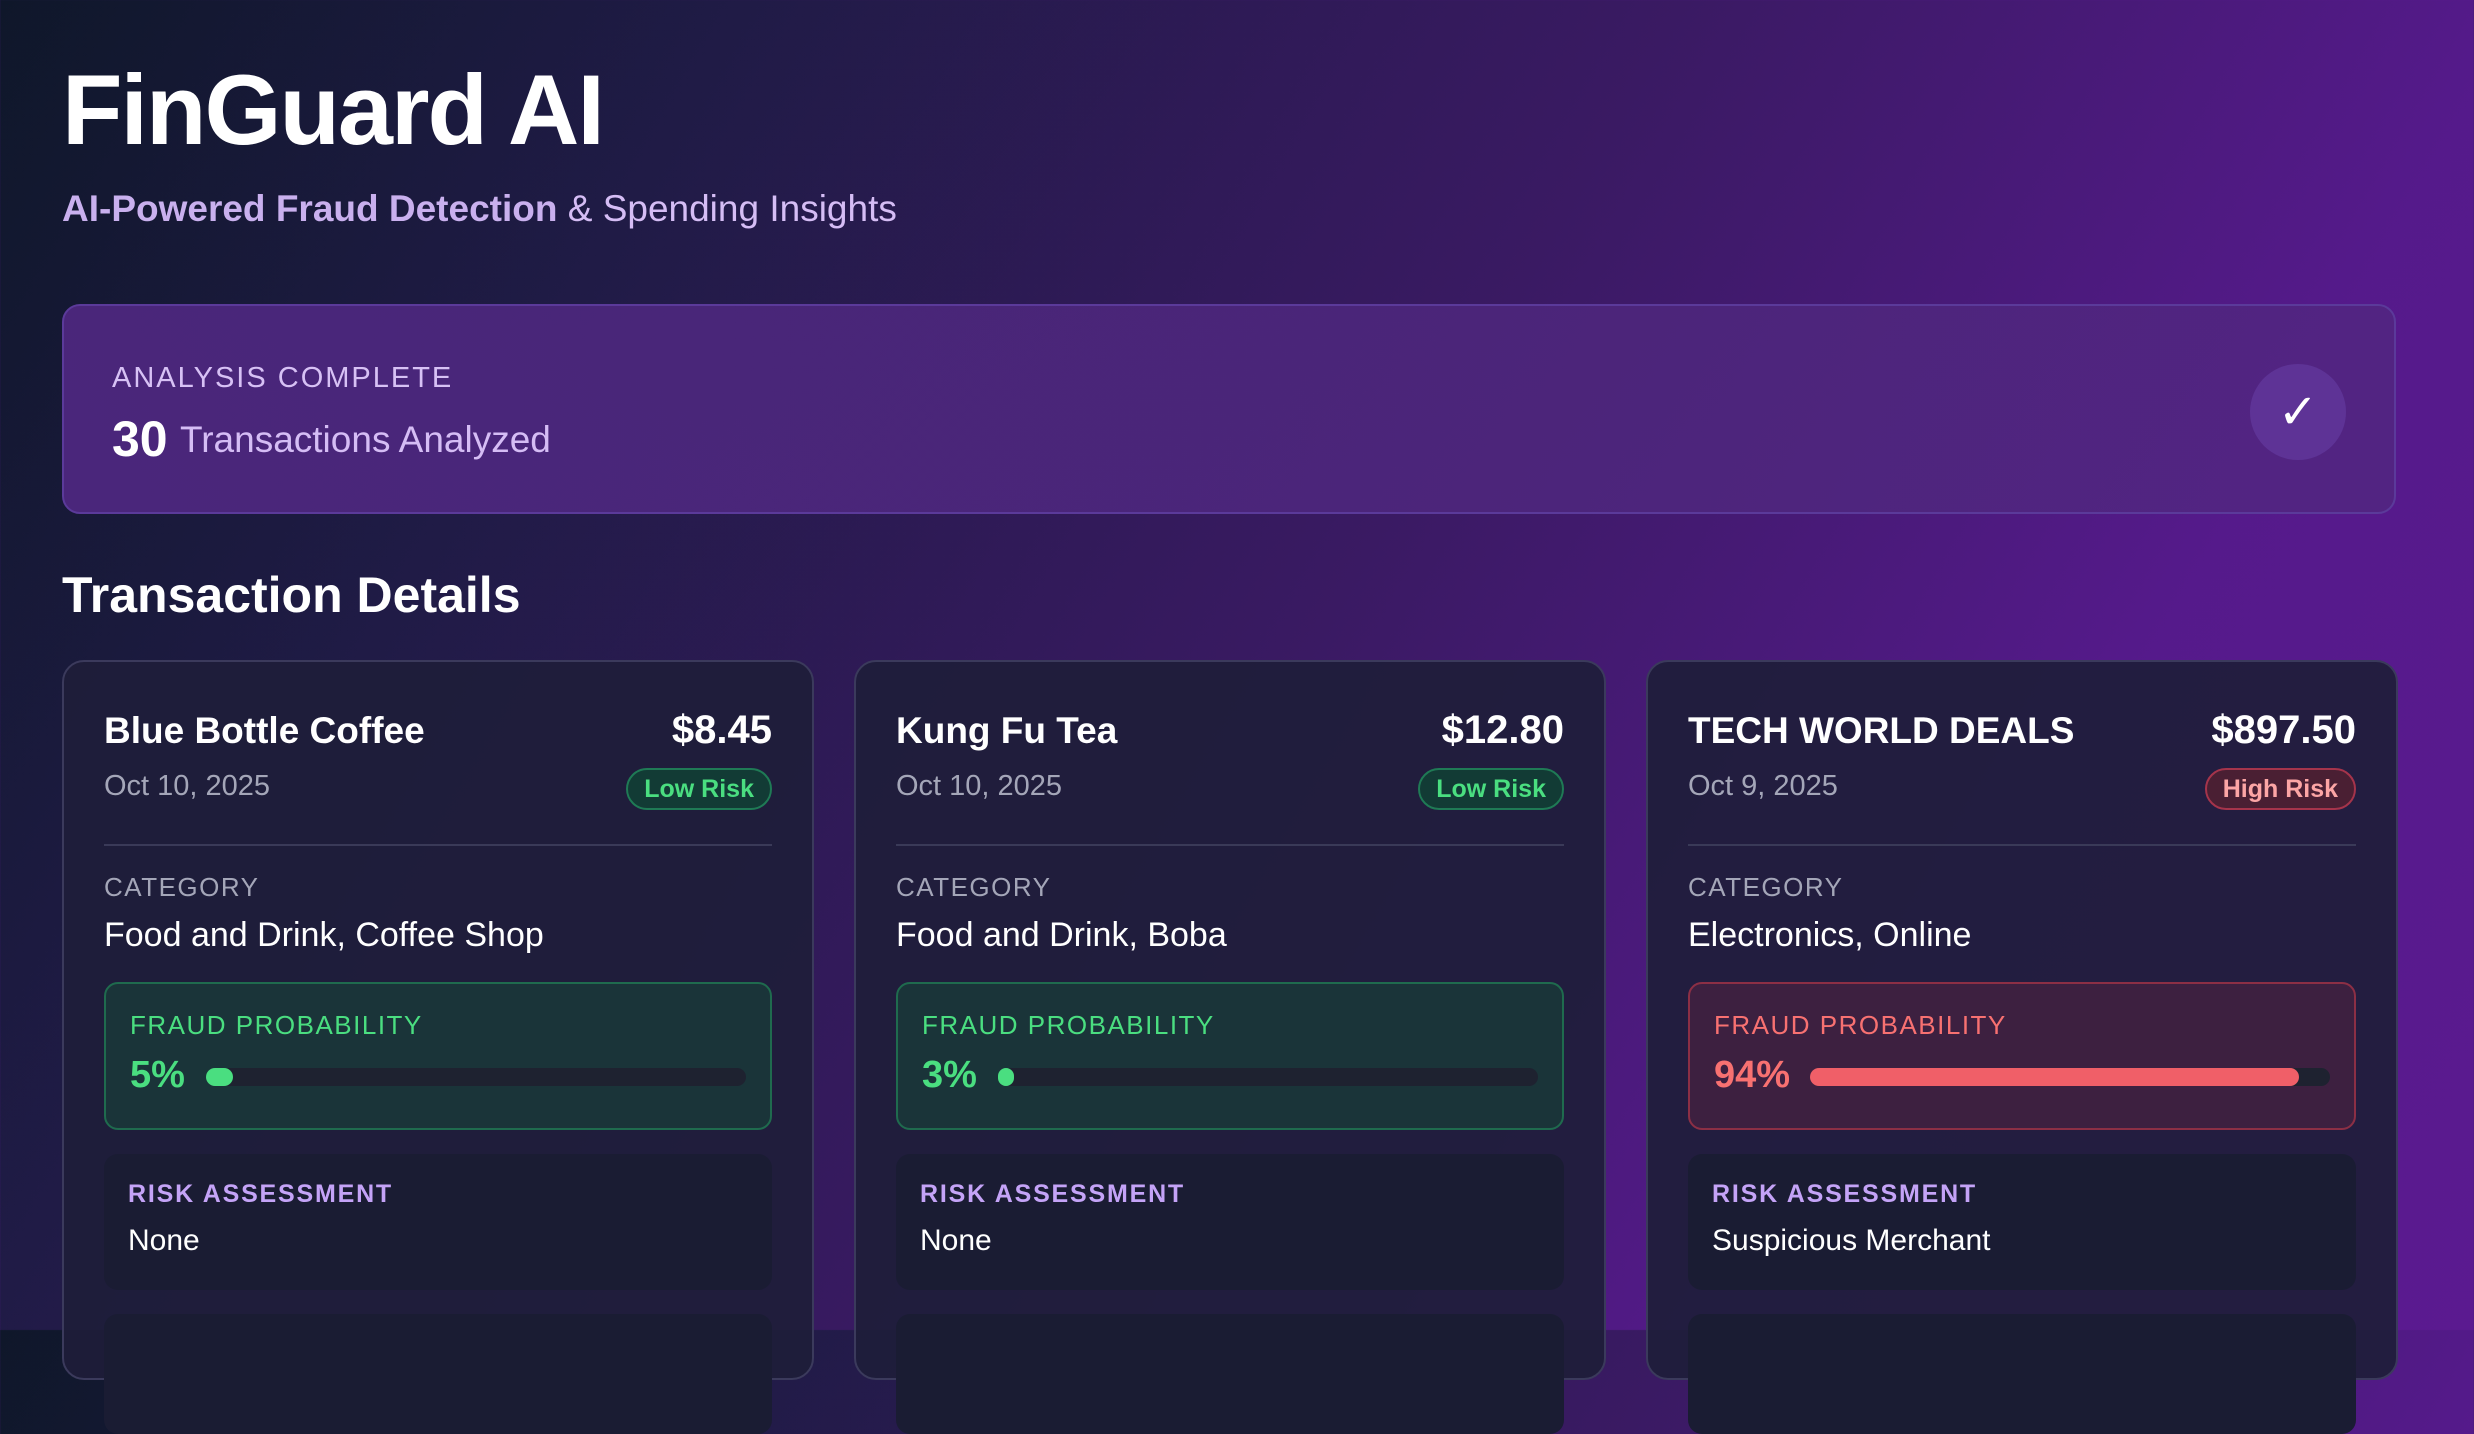  I want to click on checkmark-icon: ✓, so click(2298, 412).